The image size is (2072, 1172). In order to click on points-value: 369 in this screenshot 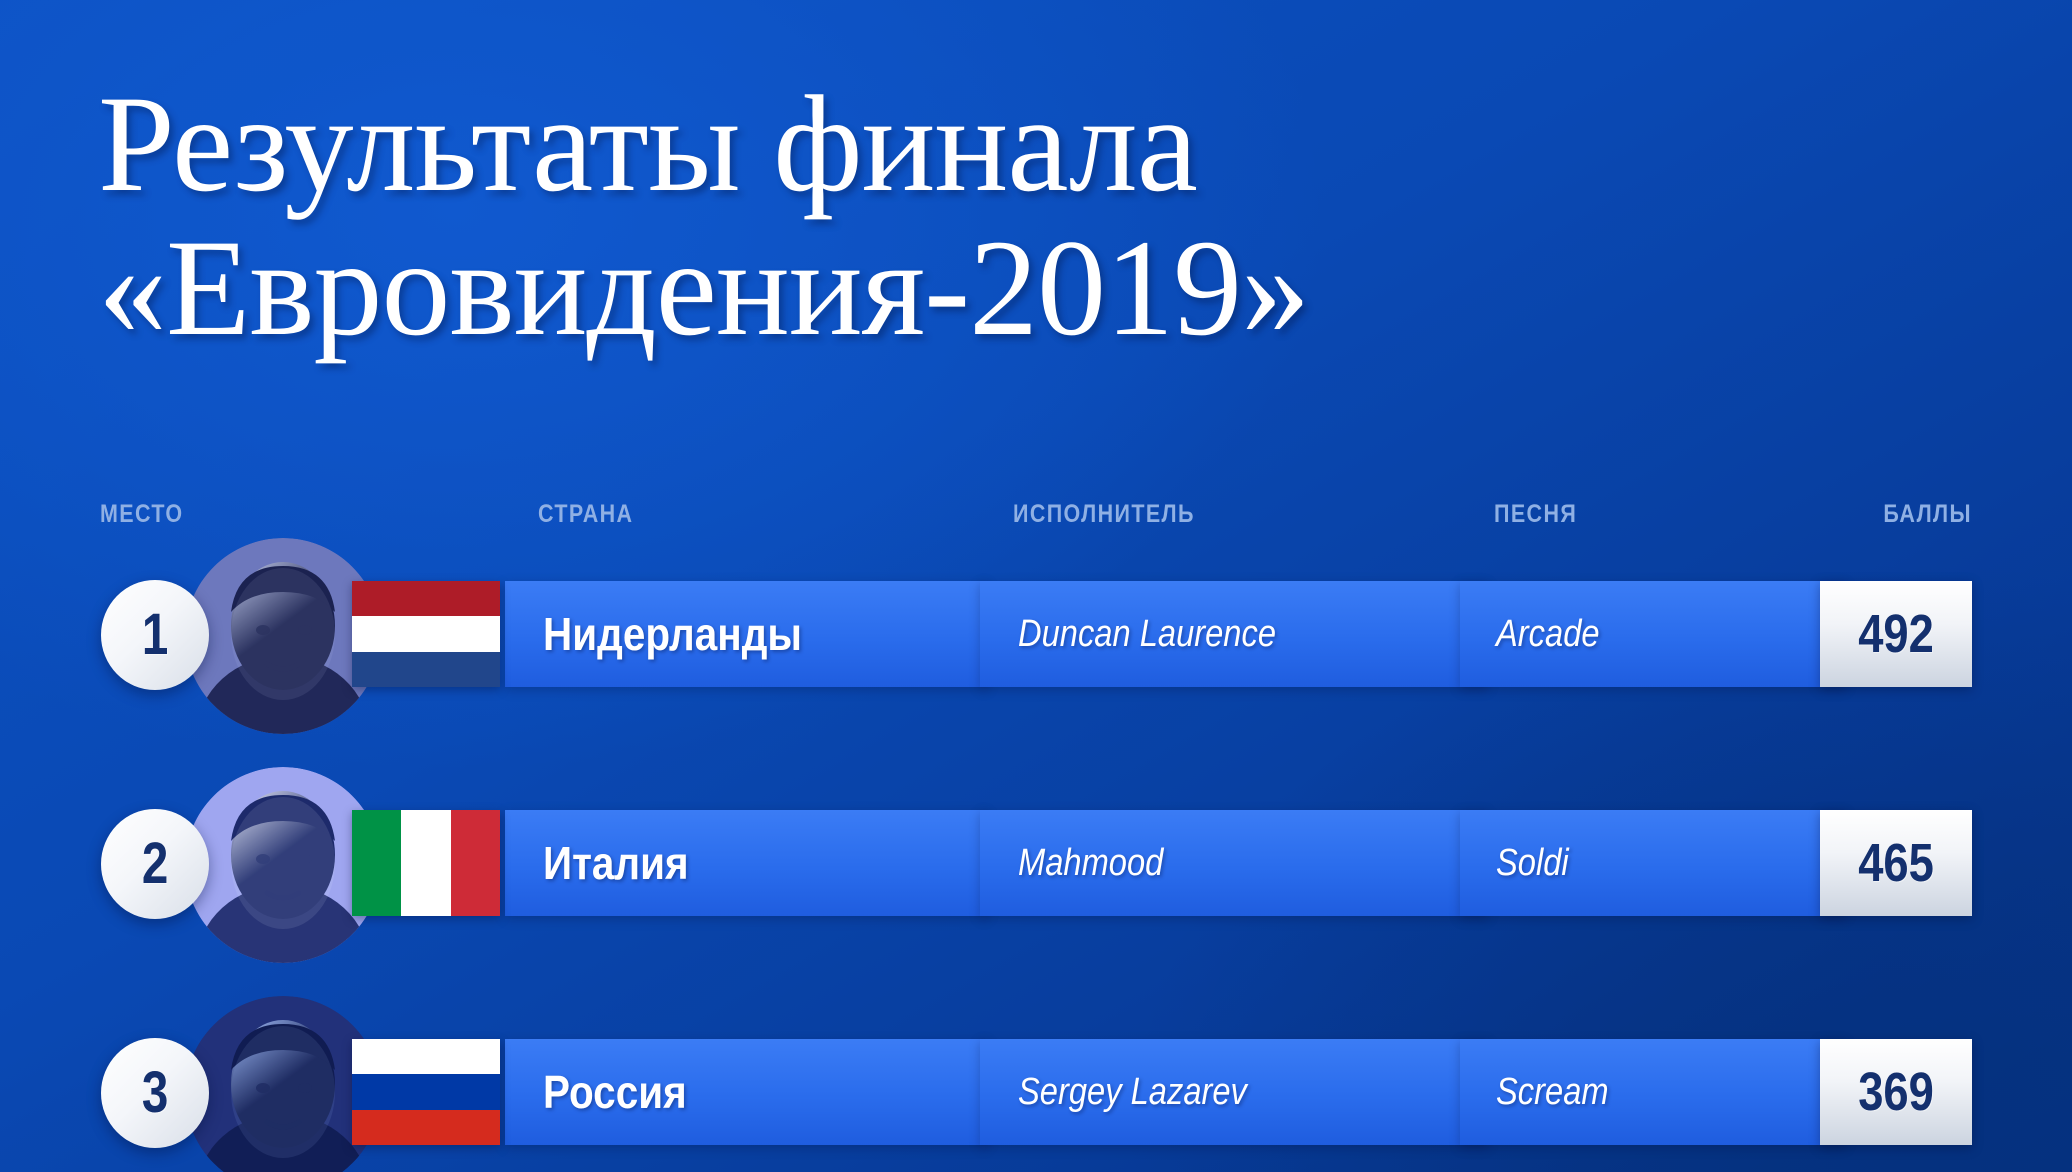, I will do `click(1896, 1092)`.